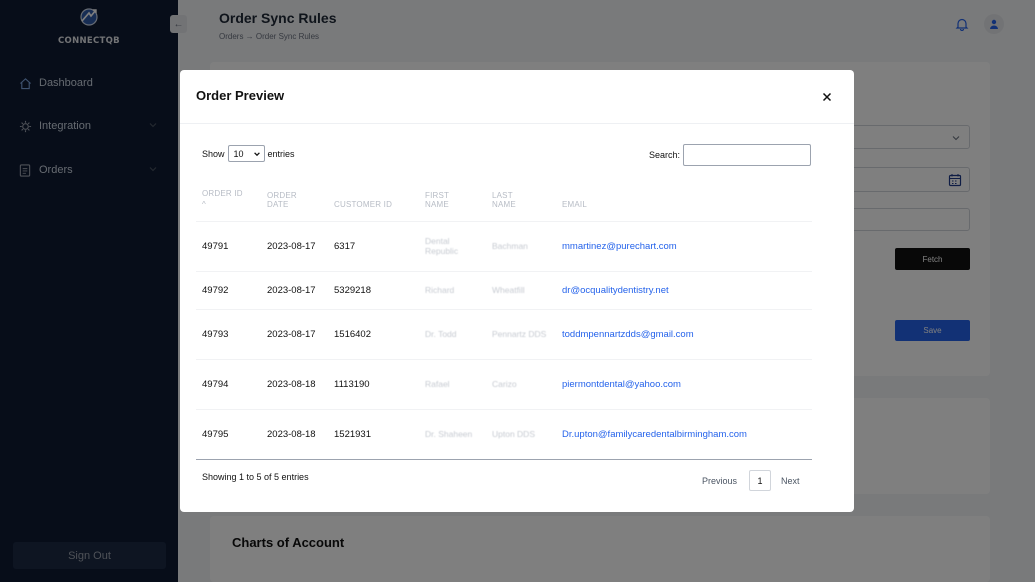 This screenshot has width=1035, height=582. Describe the element at coordinates (240, 95) in the screenshot. I see `modal-title: Order Preview` at that location.